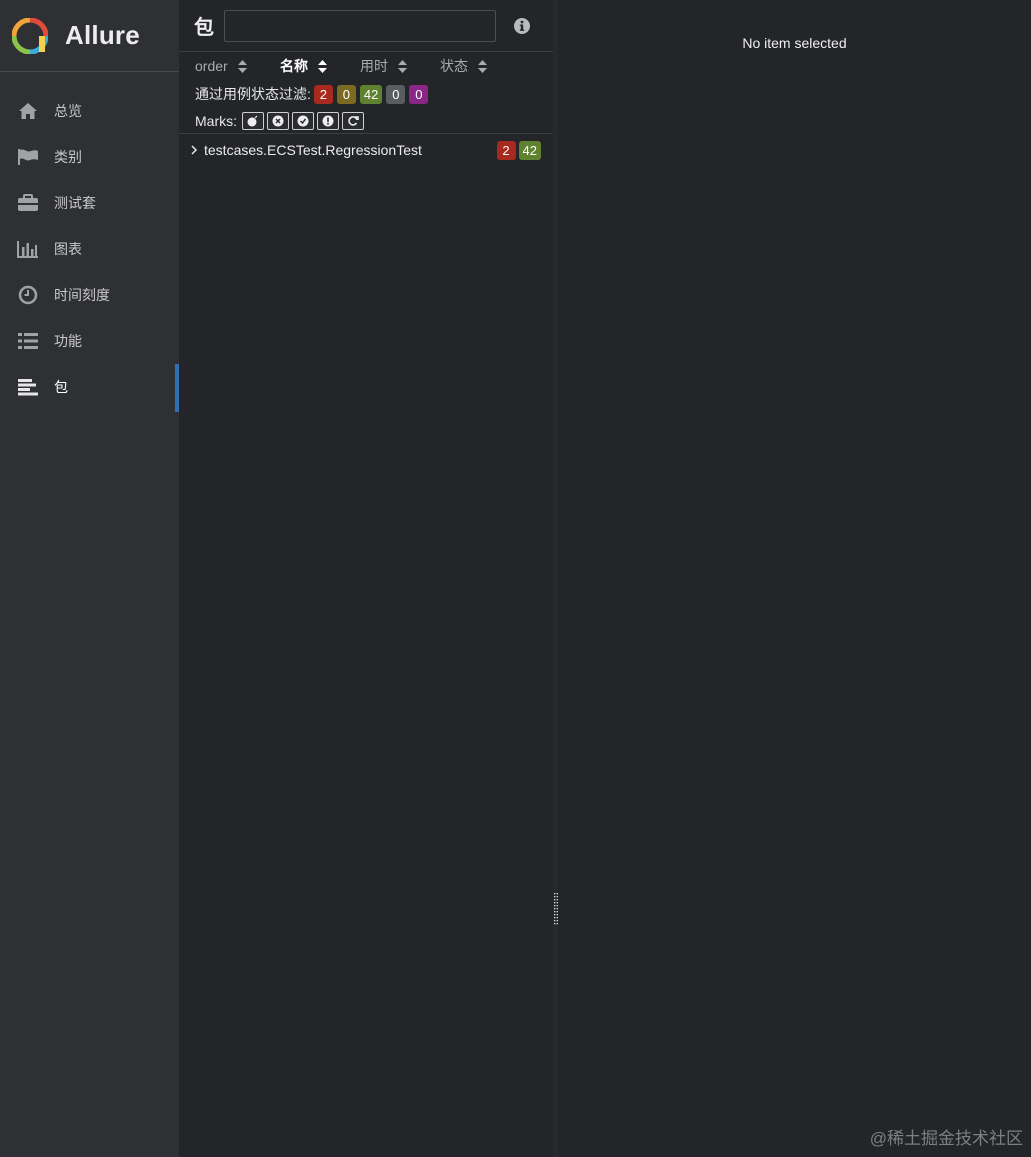 The image size is (1031, 1157). I want to click on brand-name: Allure, so click(102, 35).